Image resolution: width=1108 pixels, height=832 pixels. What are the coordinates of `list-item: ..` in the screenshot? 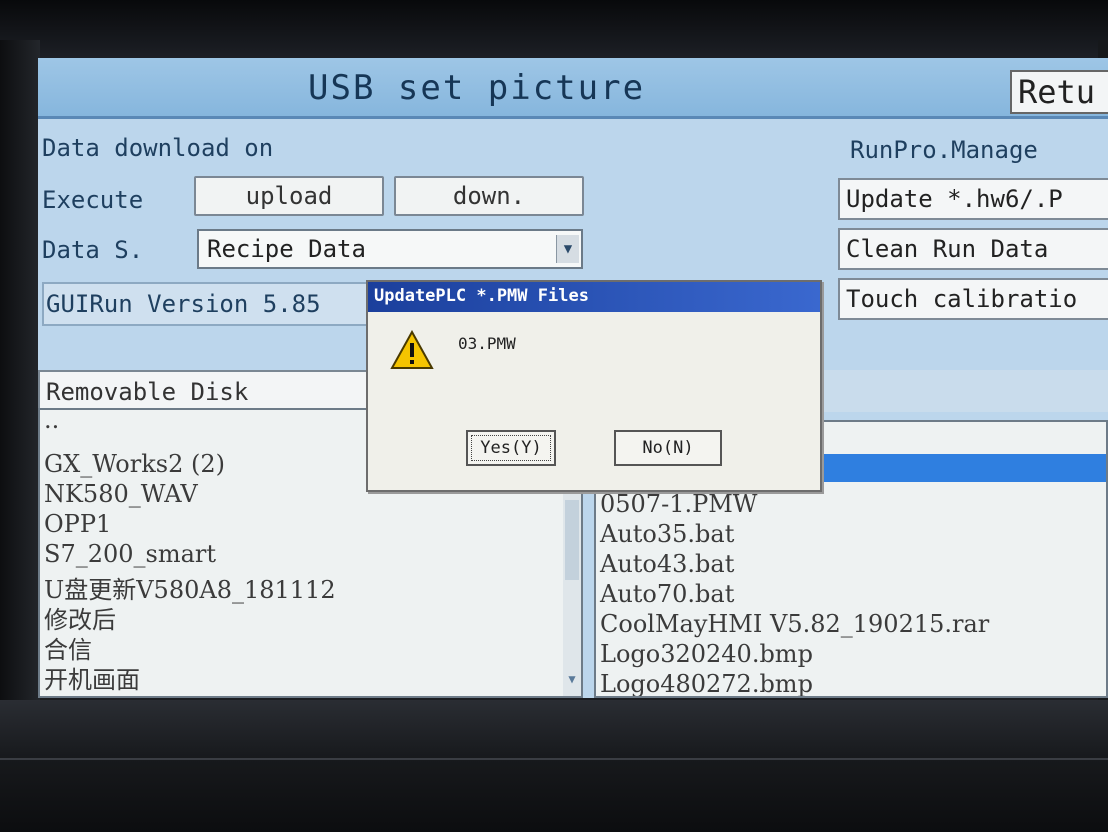 It's located at (51, 422).